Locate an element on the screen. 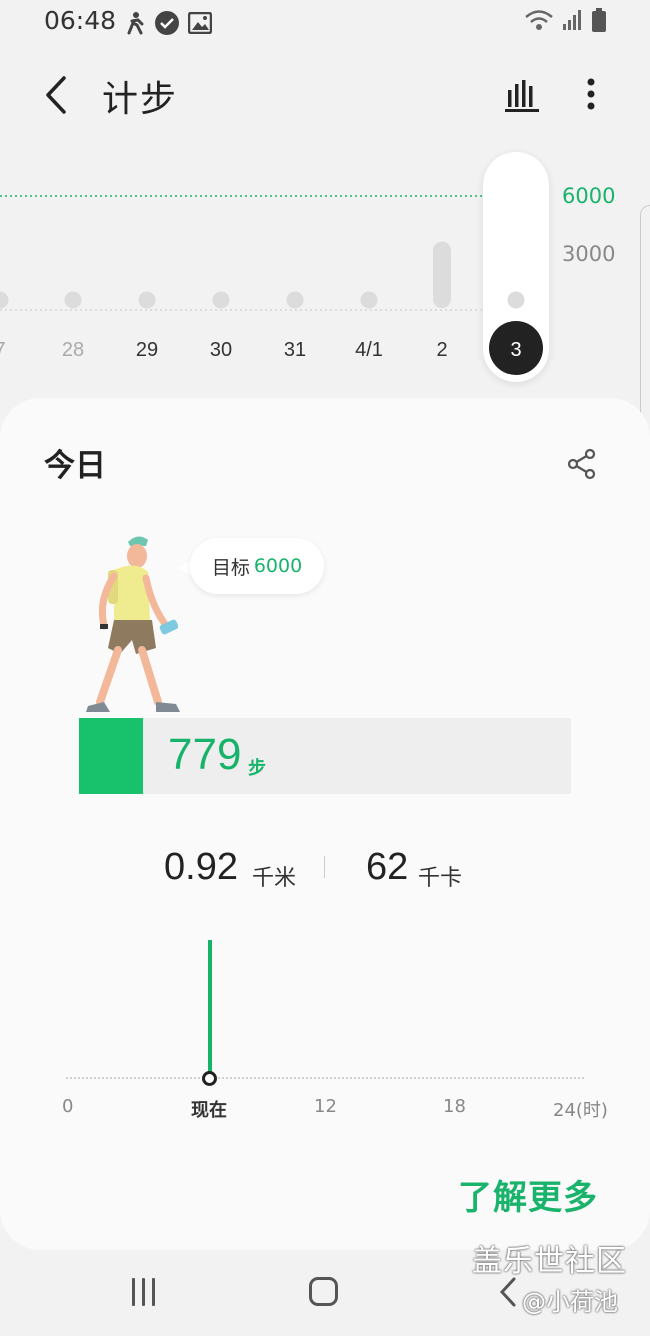 Image resolution: width=650 pixels, height=1336 pixels. date-label-2: 2 is located at coordinates (441, 350).